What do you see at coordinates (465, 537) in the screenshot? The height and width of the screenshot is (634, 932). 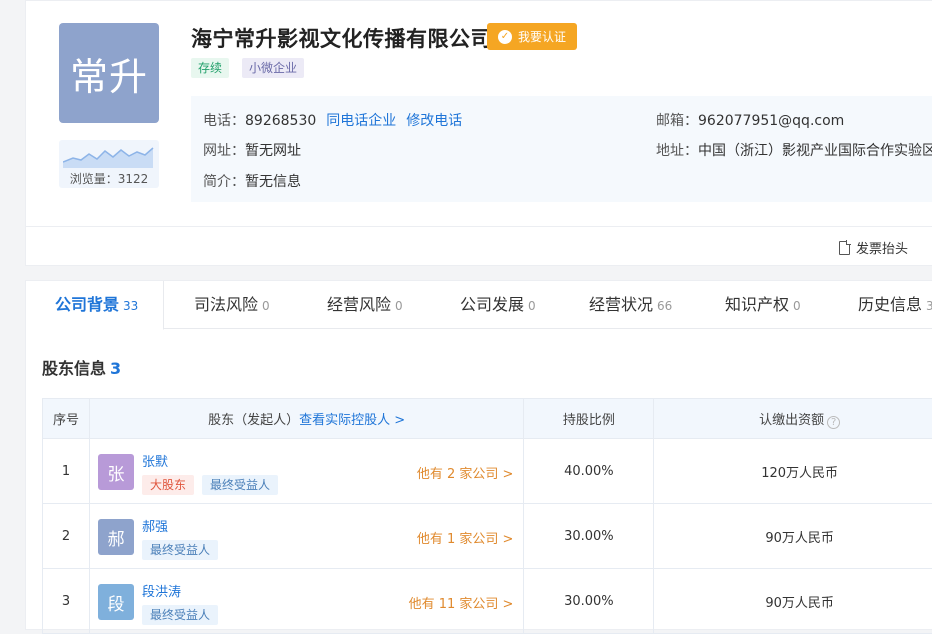 I see `related-companies-link: 他有 1 家公司 >` at bounding box center [465, 537].